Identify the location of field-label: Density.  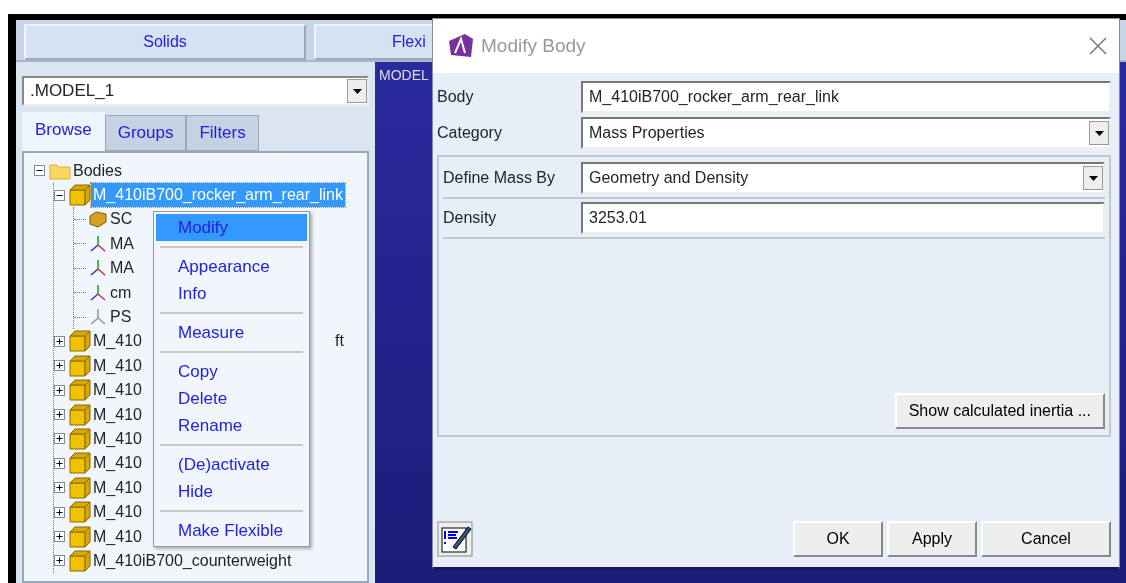
(470, 218).